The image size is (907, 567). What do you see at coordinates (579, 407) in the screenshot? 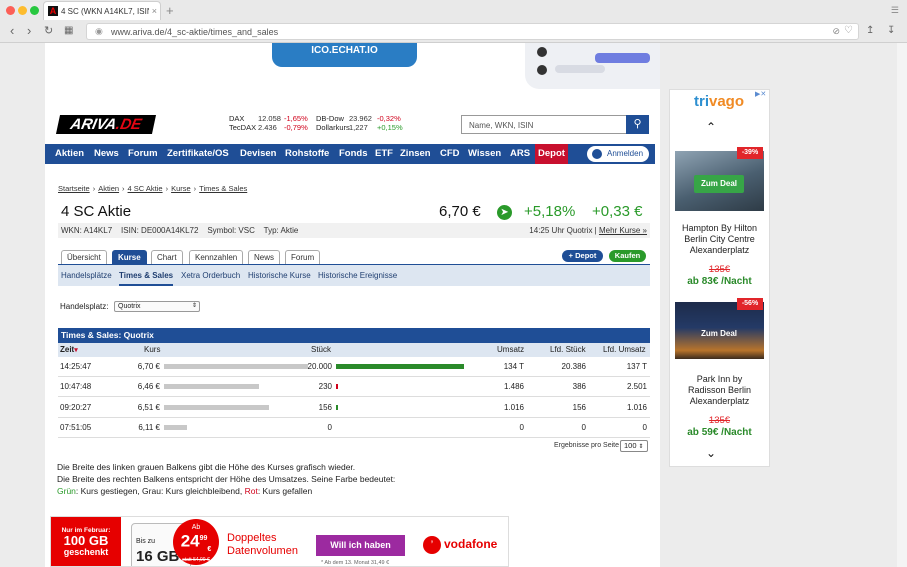
I see `cell-lfd-stueck: 156` at bounding box center [579, 407].